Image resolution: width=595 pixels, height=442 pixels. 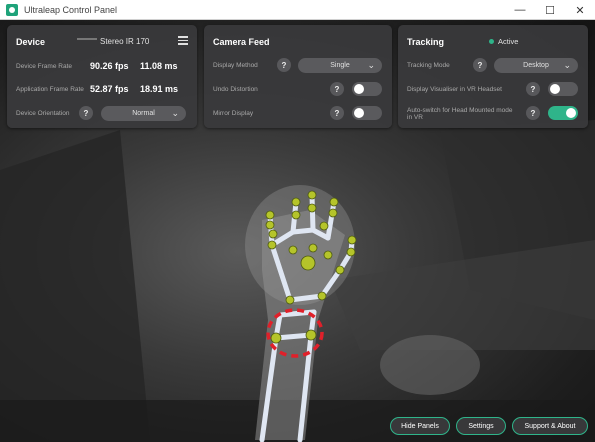 I want to click on mirror-display-label: Mirror Display, so click(x=233, y=113).